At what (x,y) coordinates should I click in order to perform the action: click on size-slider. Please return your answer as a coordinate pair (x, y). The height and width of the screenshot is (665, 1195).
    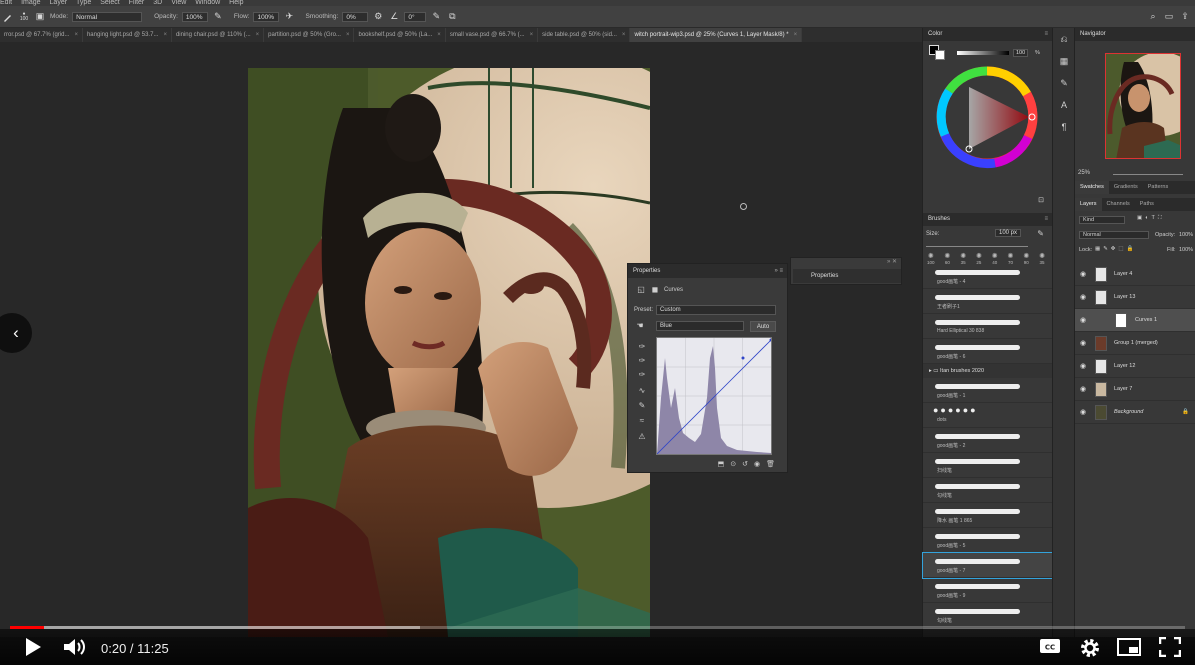
    Looking at the image, I should click on (977, 246).